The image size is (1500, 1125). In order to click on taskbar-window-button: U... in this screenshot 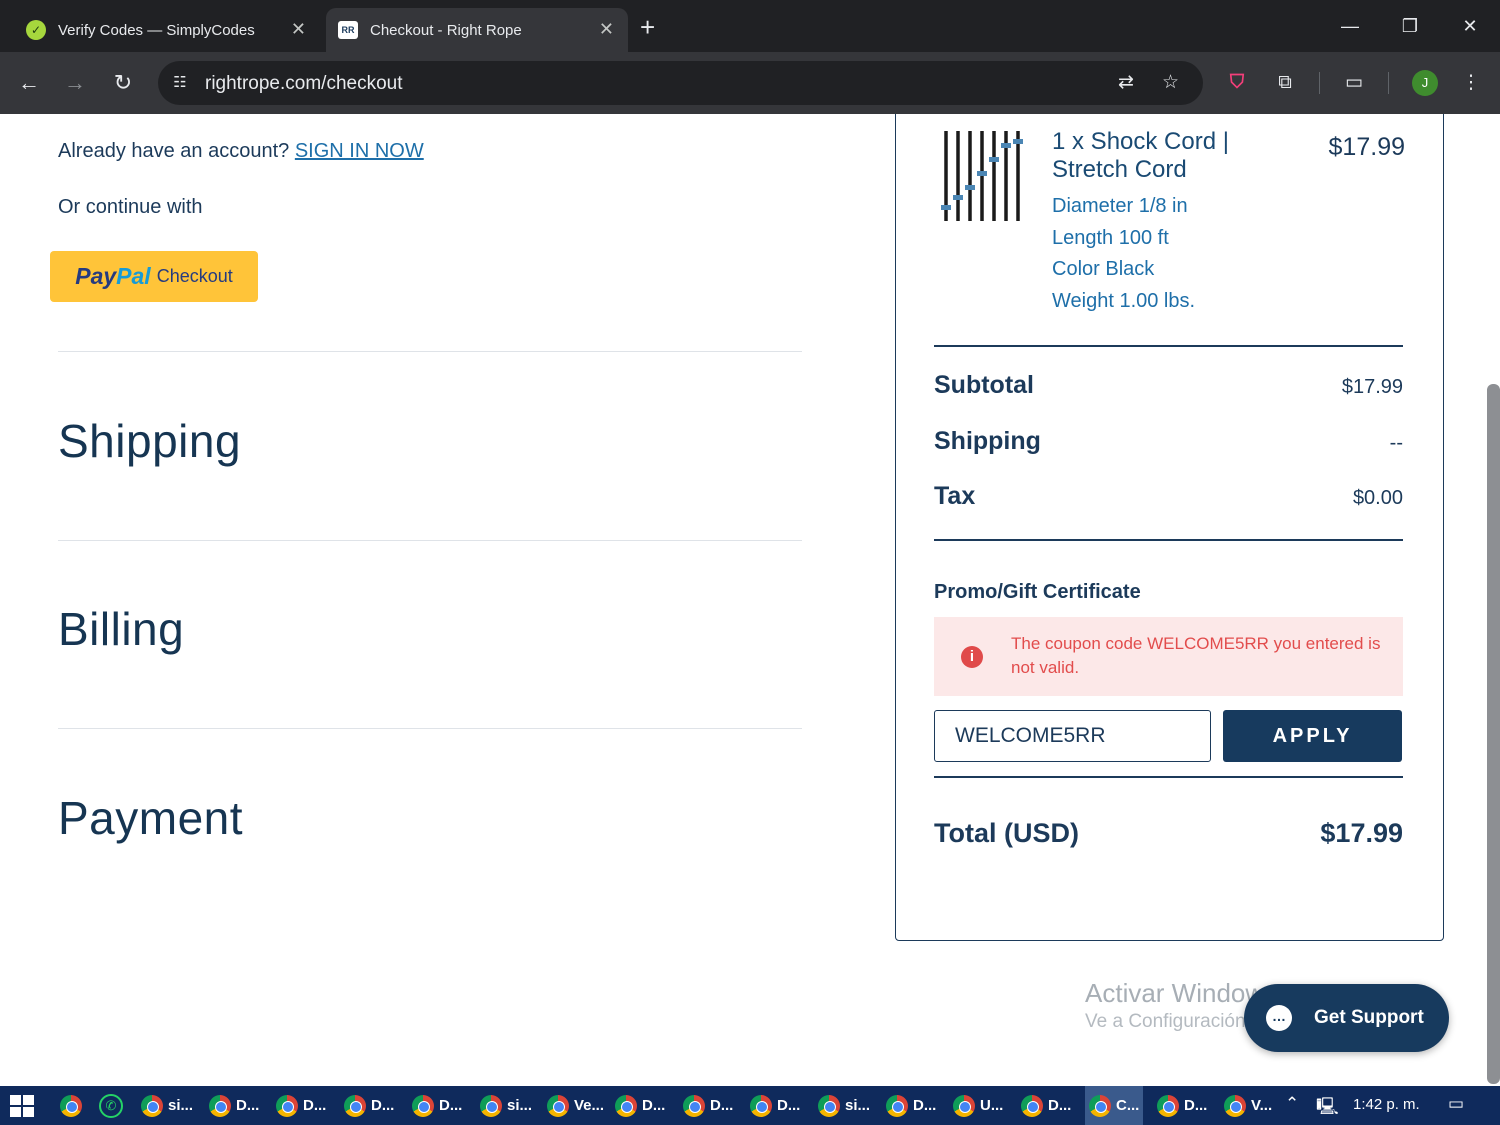, I will do `click(978, 1105)`.